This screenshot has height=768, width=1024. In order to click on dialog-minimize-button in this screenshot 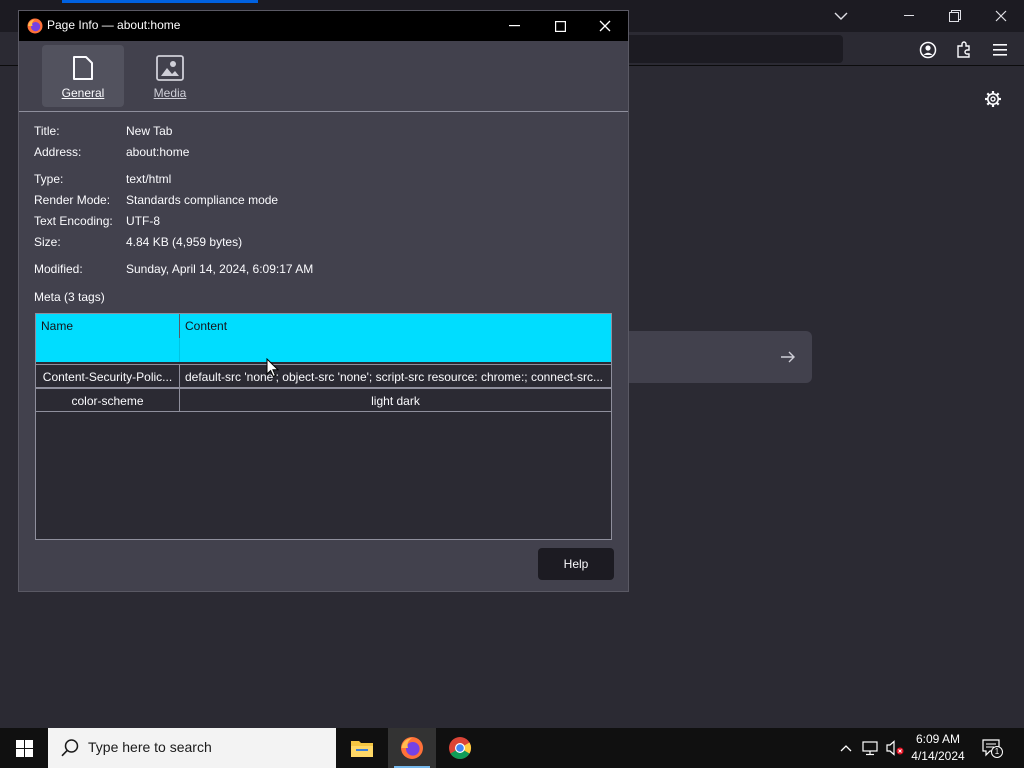, I will do `click(514, 26)`.